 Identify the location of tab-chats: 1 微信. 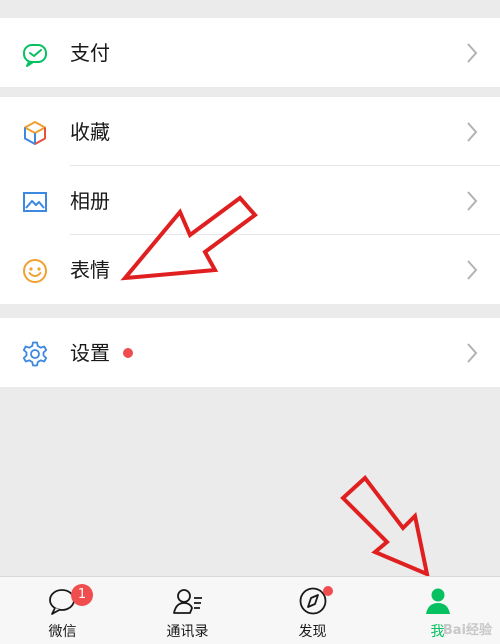
(62, 610).